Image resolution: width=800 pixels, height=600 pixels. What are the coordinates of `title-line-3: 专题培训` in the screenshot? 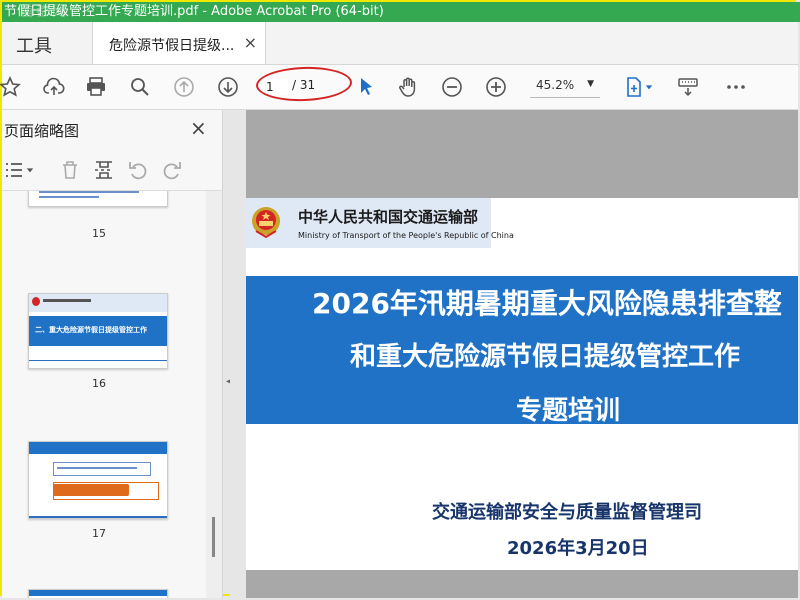 It's located at (568, 411).